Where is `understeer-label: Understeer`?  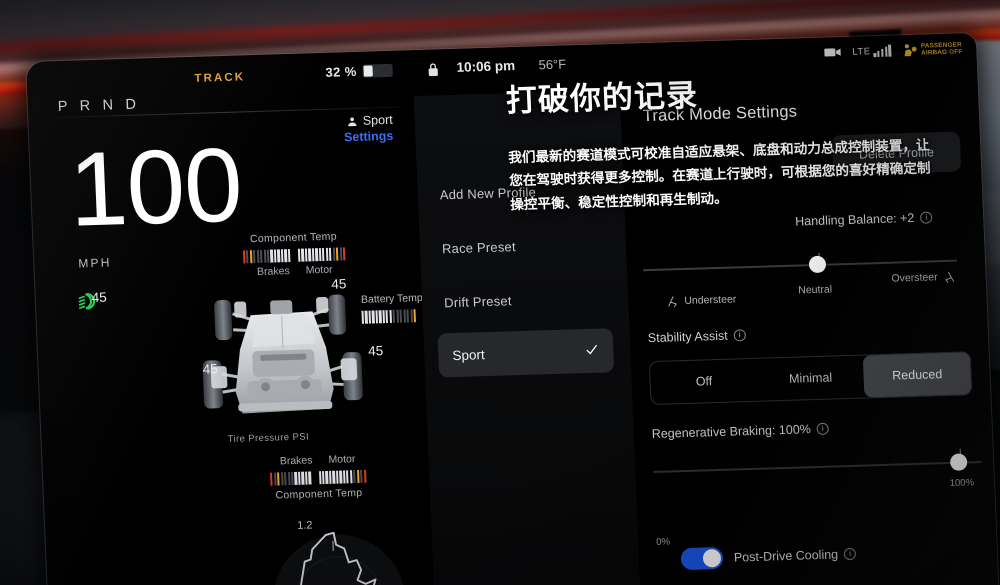
understeer-label: Understeer is located at coordinates (701, 300).